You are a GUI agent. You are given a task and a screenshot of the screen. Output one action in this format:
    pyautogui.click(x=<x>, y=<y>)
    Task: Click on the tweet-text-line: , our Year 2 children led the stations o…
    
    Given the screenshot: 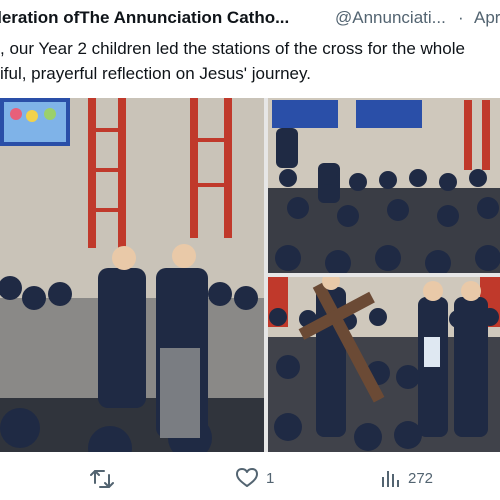 What is the action you would take?
    pyautogui.click(x=232, y=48)
    